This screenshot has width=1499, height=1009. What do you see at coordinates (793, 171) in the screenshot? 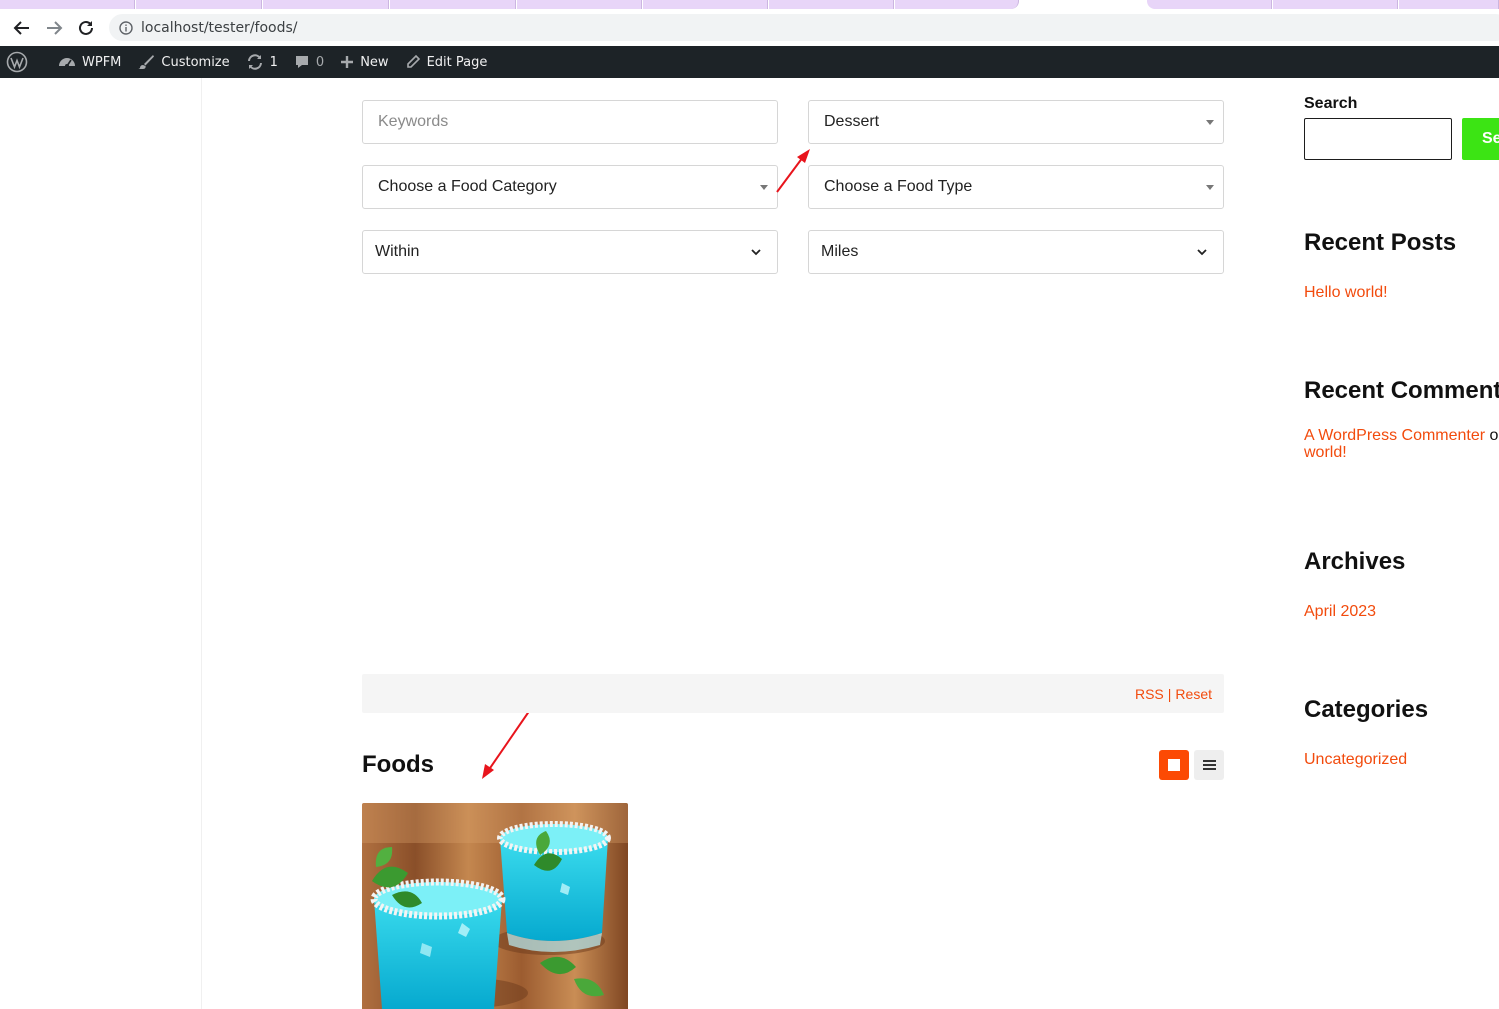
I see `annotation-arrow` at bounding box center [793, 171].